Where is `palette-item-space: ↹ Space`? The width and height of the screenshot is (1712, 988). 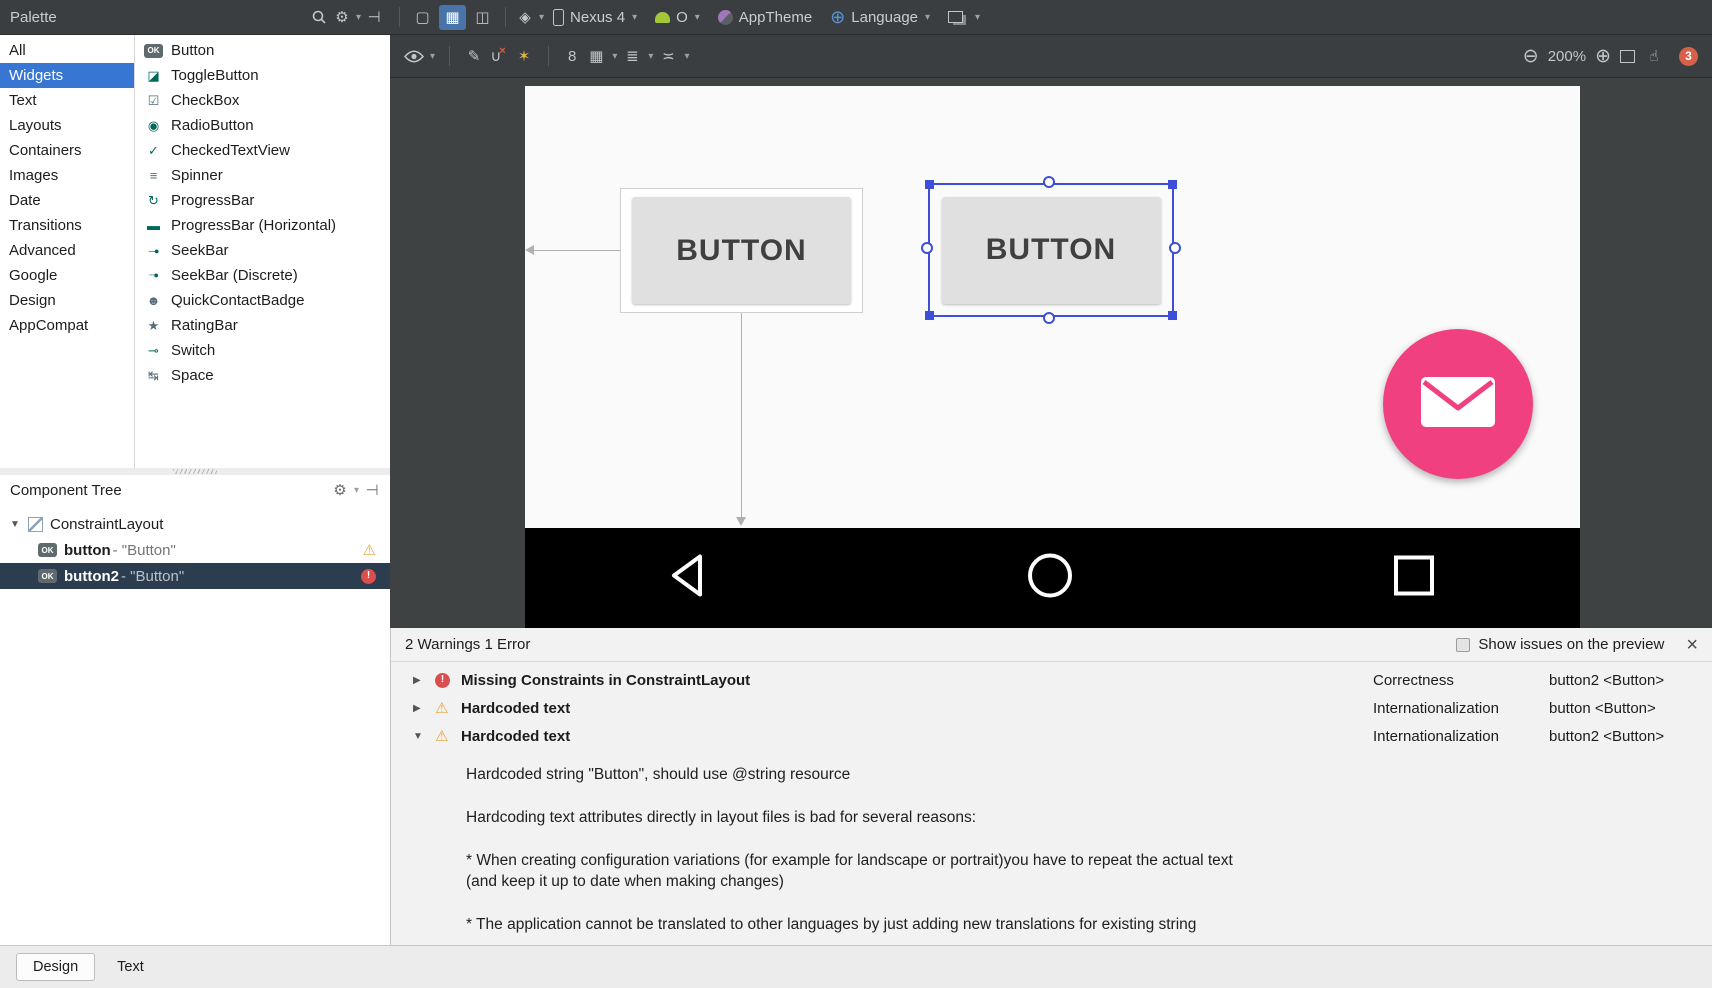 palette-item-space: ↹ Space is located at coordinates (262, 375).